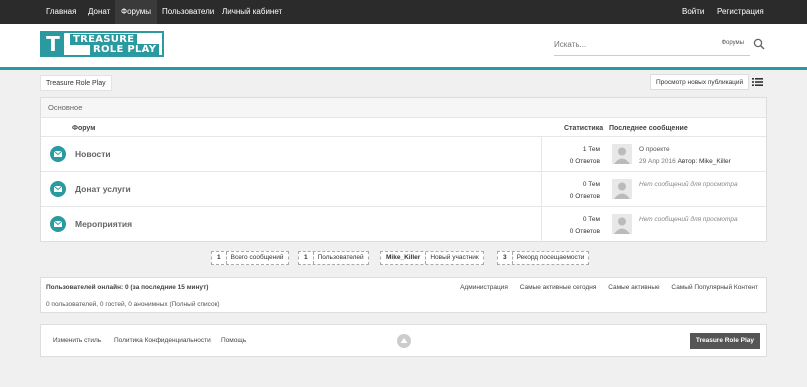 This screenshot has width=807, height=387. I want to click on author-label: Автор:, so click(687, 161).